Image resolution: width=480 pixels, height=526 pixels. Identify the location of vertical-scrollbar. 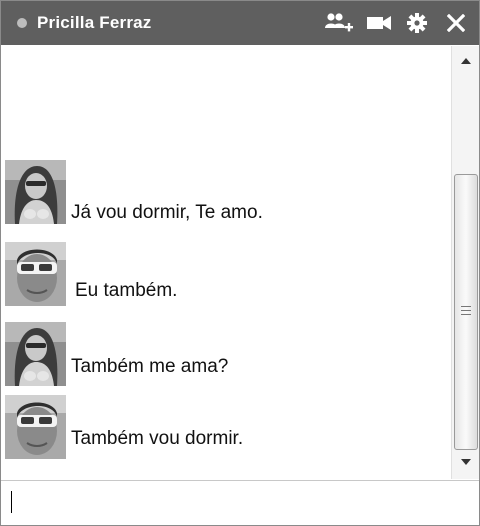
(465, 262).